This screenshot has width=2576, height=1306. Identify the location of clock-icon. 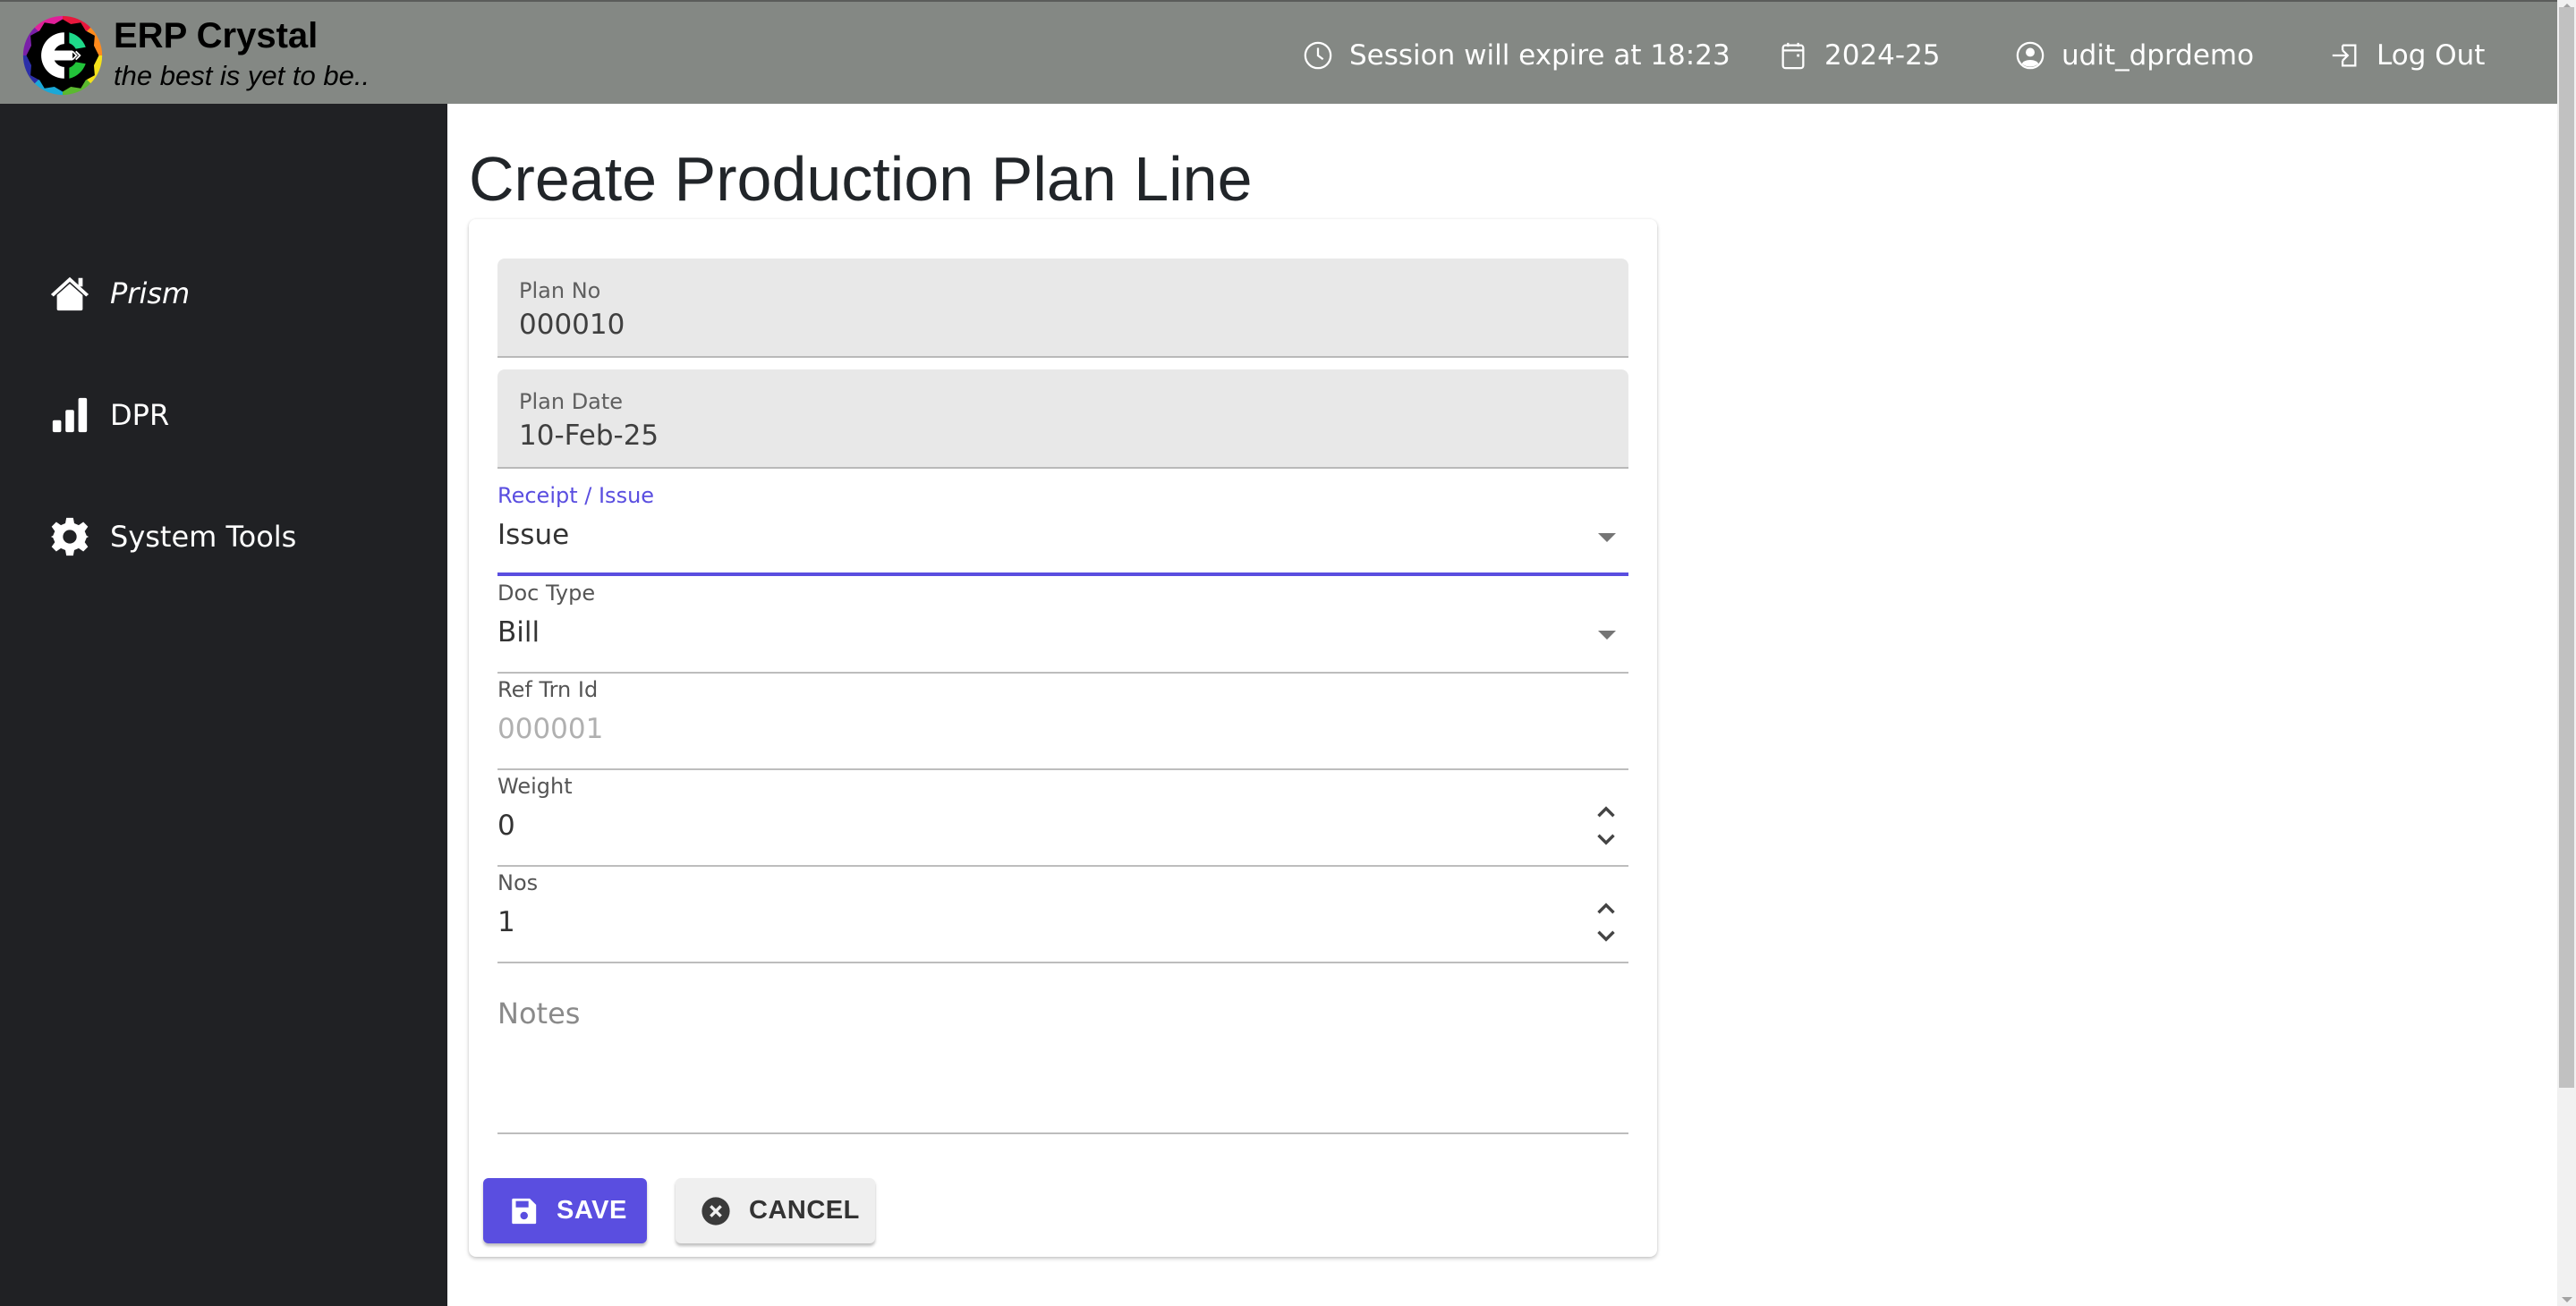
(1318, 55).